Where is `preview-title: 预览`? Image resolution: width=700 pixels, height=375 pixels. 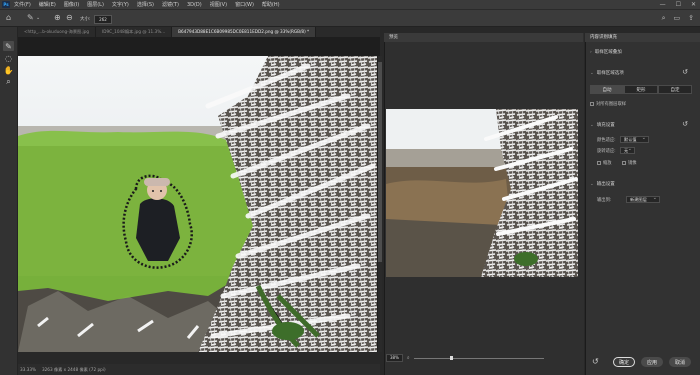 preview-title: 预览 is located at coordinates (483, 37).